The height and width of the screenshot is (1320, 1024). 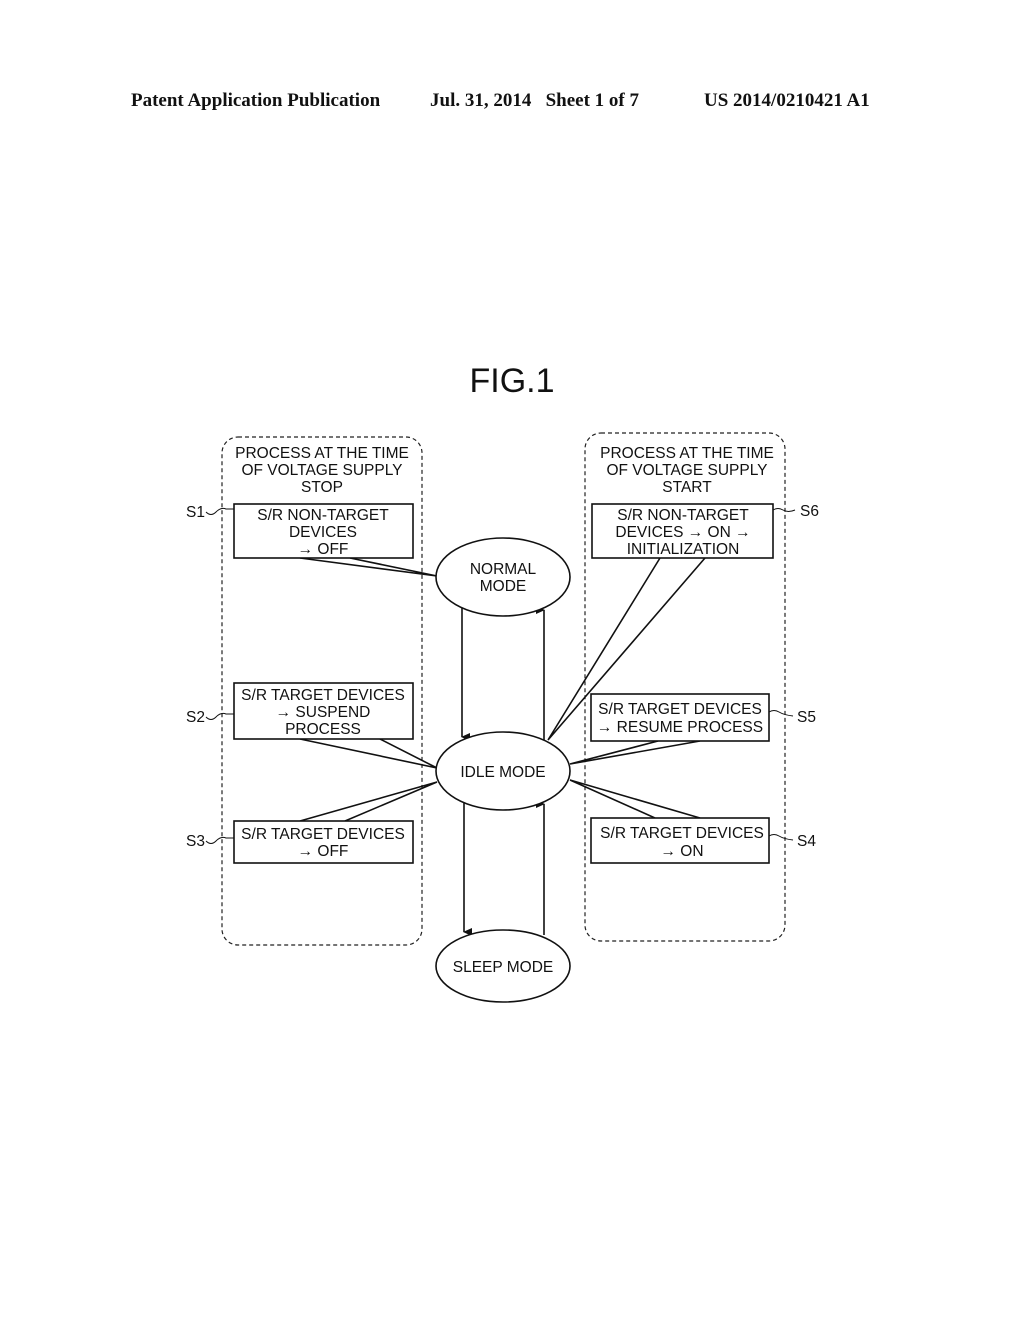 I want to click on step-label-s1: S1, so click(x=195, y=512).